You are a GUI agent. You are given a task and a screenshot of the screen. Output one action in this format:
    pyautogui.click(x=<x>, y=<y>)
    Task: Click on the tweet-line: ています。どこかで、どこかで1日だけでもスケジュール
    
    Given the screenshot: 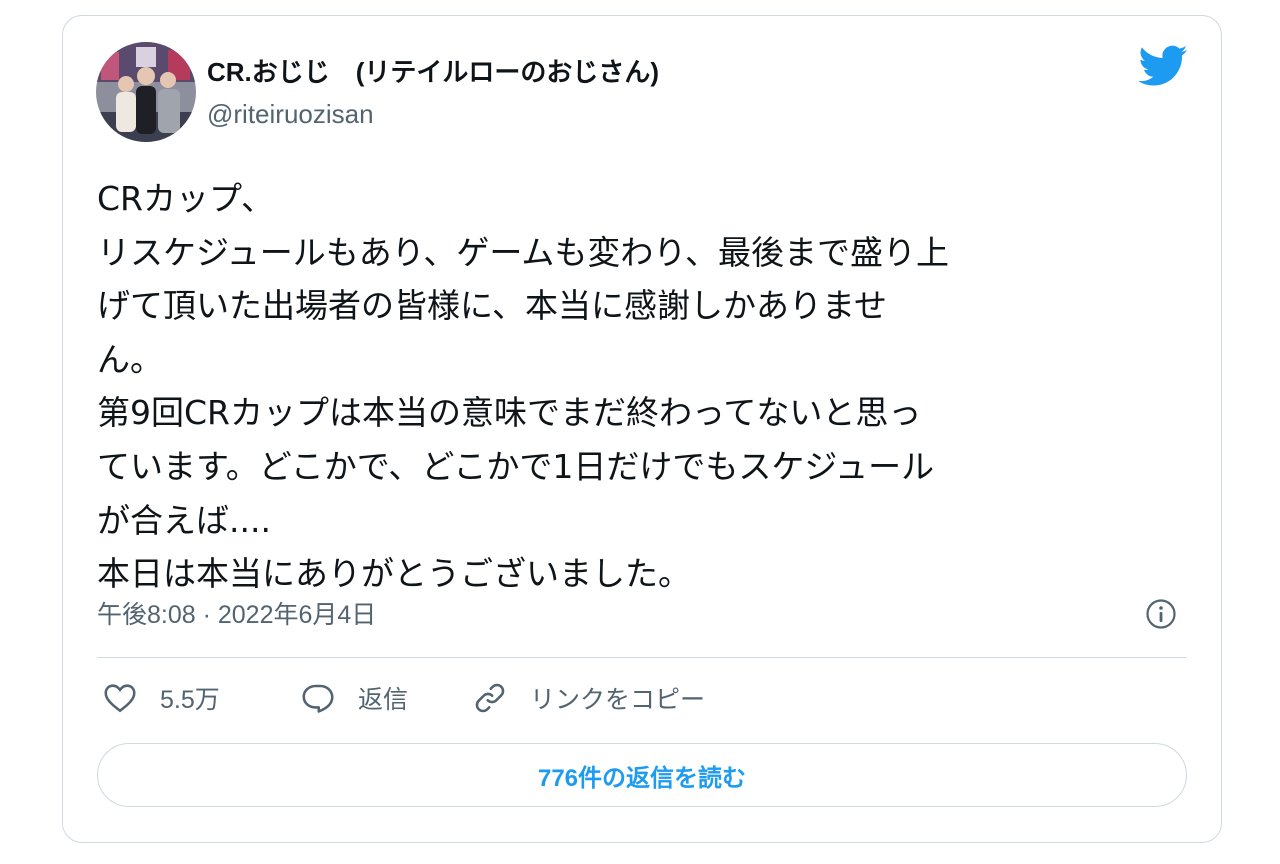 What is the action you would take?
    pyautogui.click(x=516, y=466)
    